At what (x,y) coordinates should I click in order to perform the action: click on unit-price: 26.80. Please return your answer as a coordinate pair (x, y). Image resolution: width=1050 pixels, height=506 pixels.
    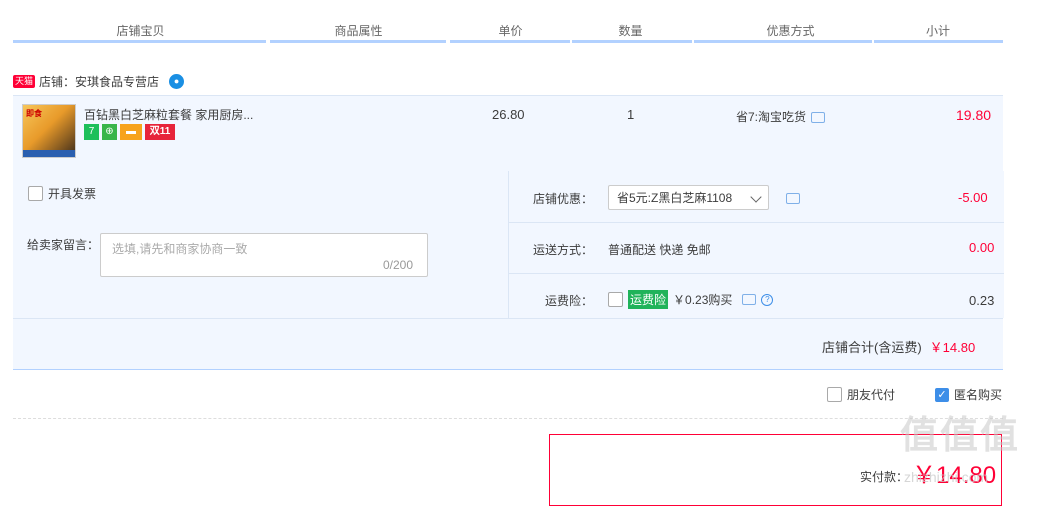
    Looking at the image, I should click on (508, 114).